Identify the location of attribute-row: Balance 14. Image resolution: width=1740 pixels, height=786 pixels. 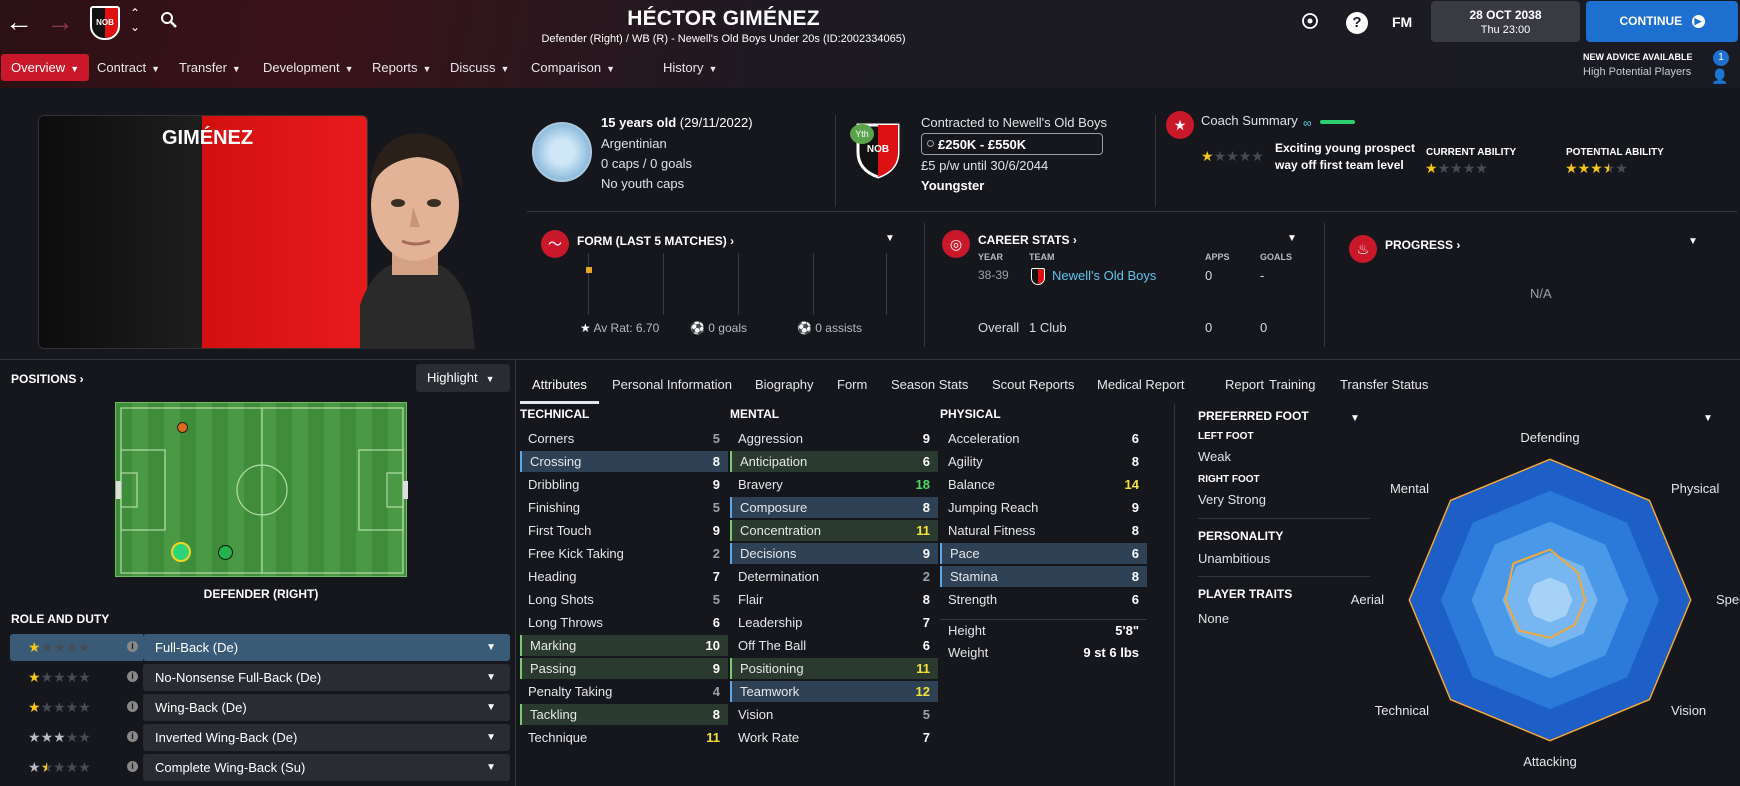
(1043, 484).